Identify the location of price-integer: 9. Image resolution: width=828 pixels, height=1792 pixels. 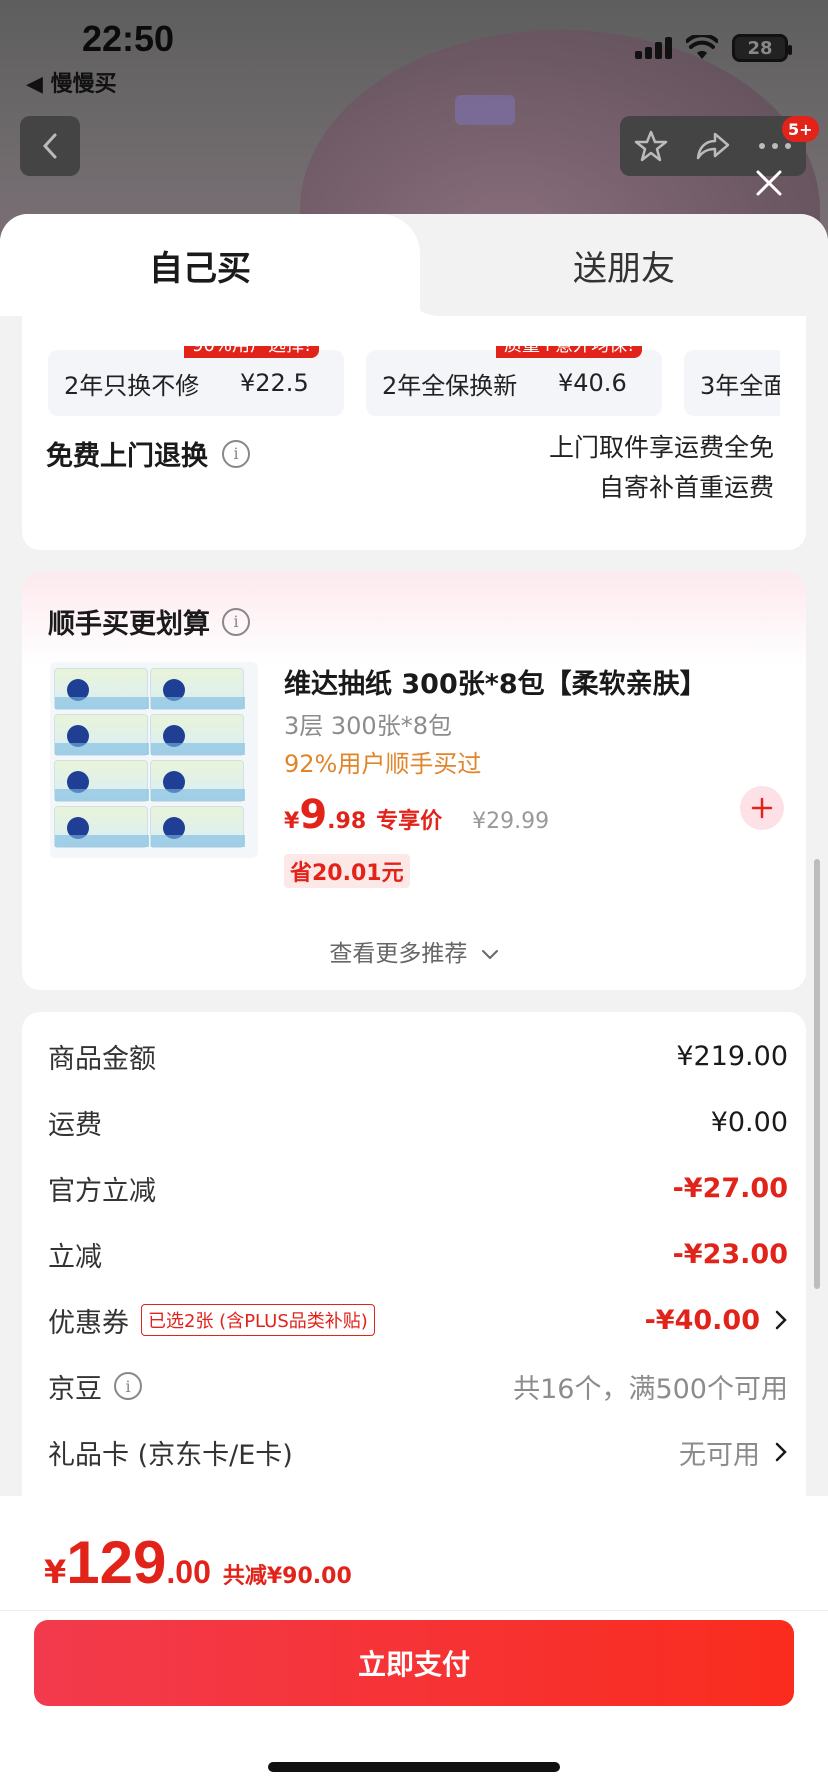
(313, 815).